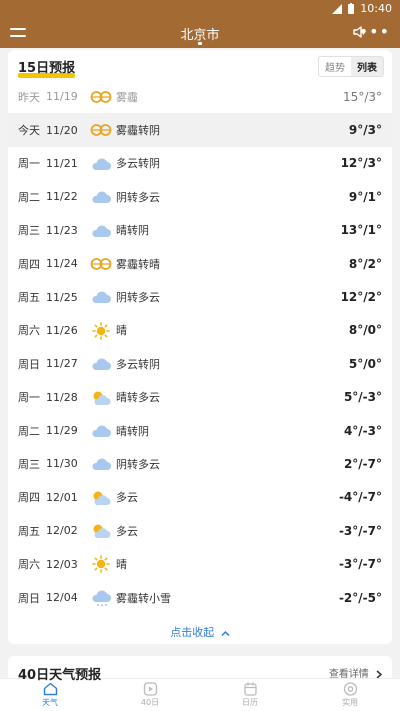  What do you see at coordinates (101, 330) in the screenshot?
I see `sun-icon` at bounding box center [101, 330].